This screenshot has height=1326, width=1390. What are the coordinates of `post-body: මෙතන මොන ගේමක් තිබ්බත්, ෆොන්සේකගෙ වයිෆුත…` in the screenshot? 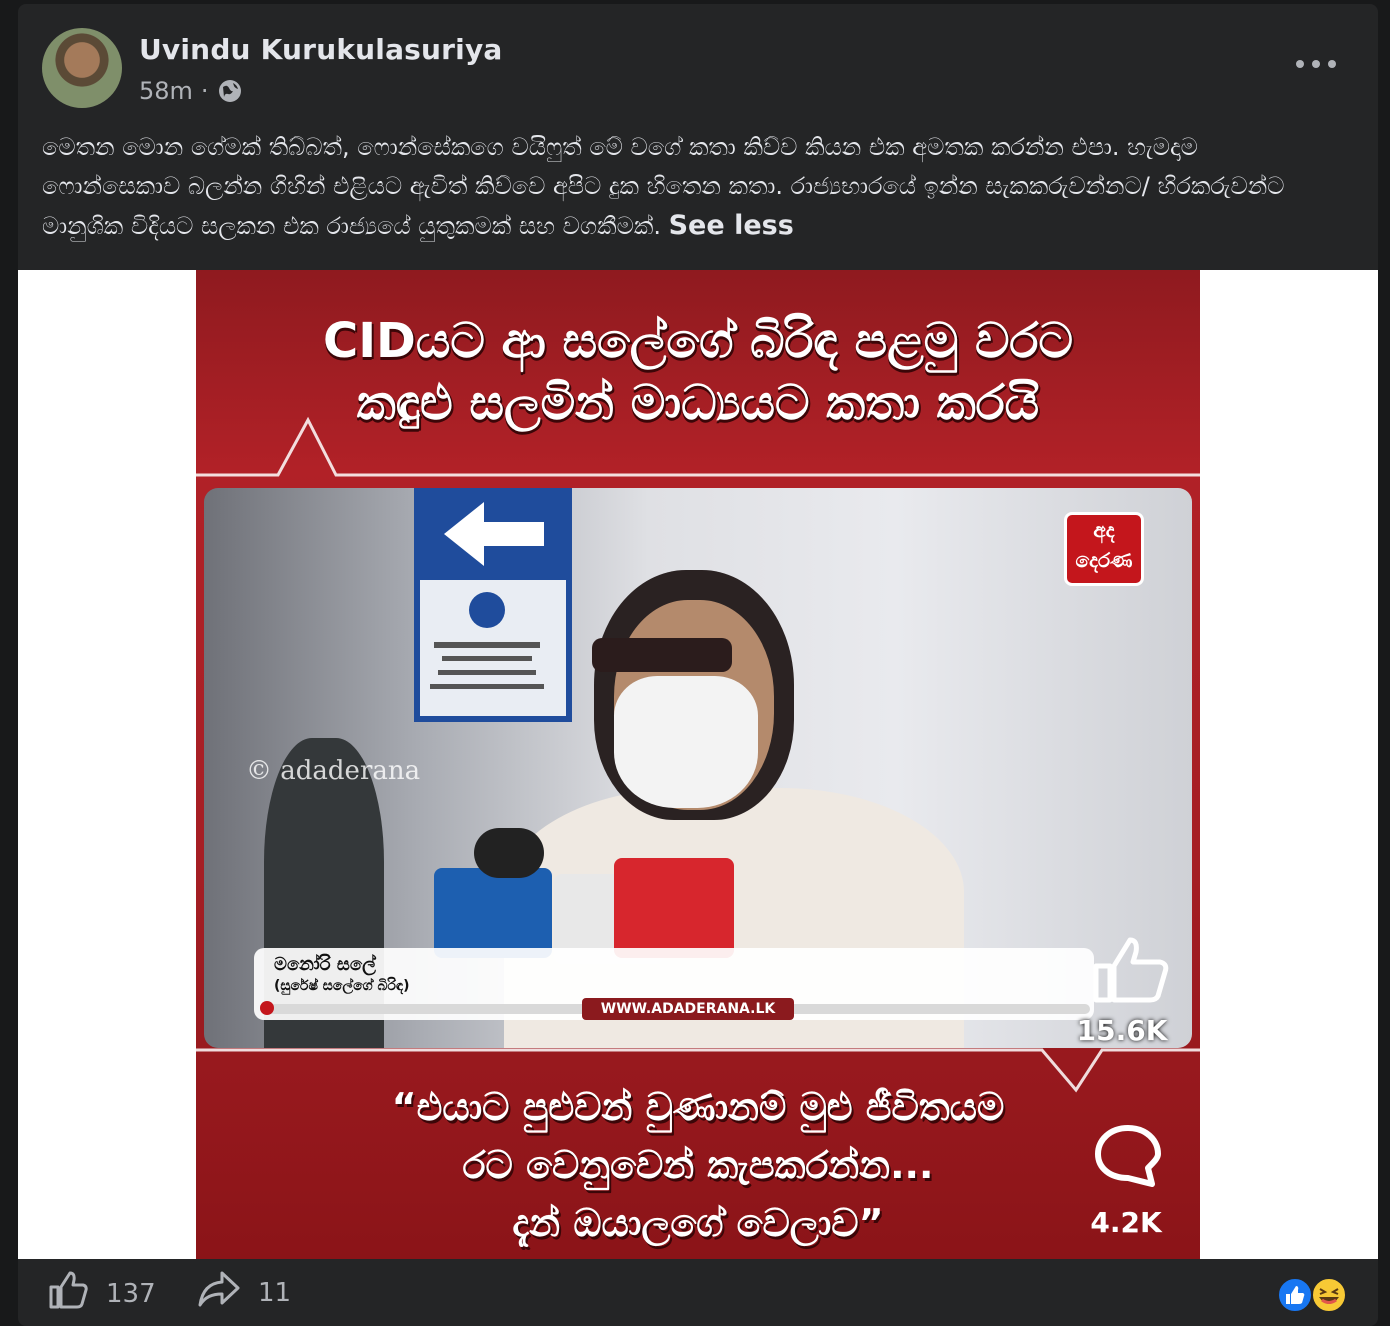 It's located at (692, 187).